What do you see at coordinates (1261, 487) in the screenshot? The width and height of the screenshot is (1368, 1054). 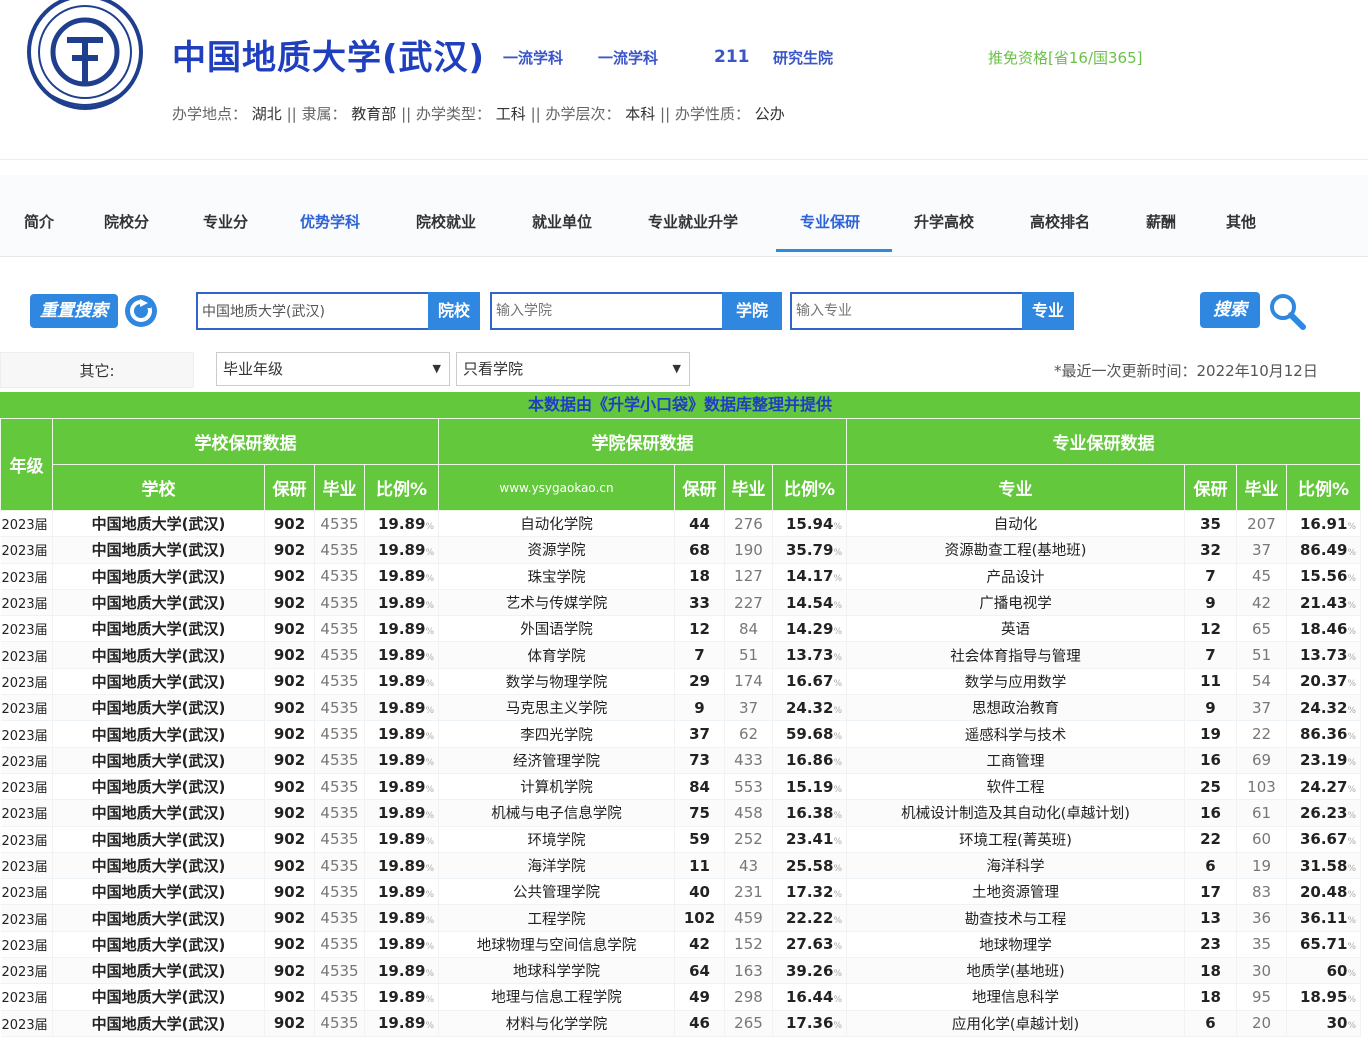 I see `col-major-graduate: 毕业` at bounding box center [1261, 487].